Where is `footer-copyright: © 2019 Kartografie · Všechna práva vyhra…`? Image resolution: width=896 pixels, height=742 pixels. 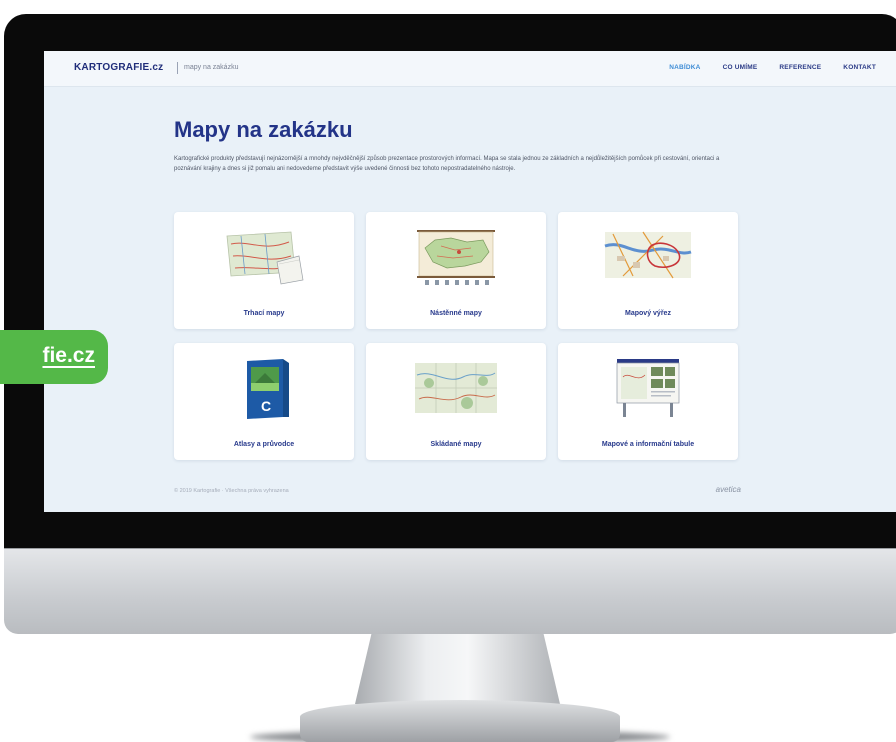
footer-copyright: © 2019 Kartografie · Všechna práva vyhra… is located at coordinates (231, 491).